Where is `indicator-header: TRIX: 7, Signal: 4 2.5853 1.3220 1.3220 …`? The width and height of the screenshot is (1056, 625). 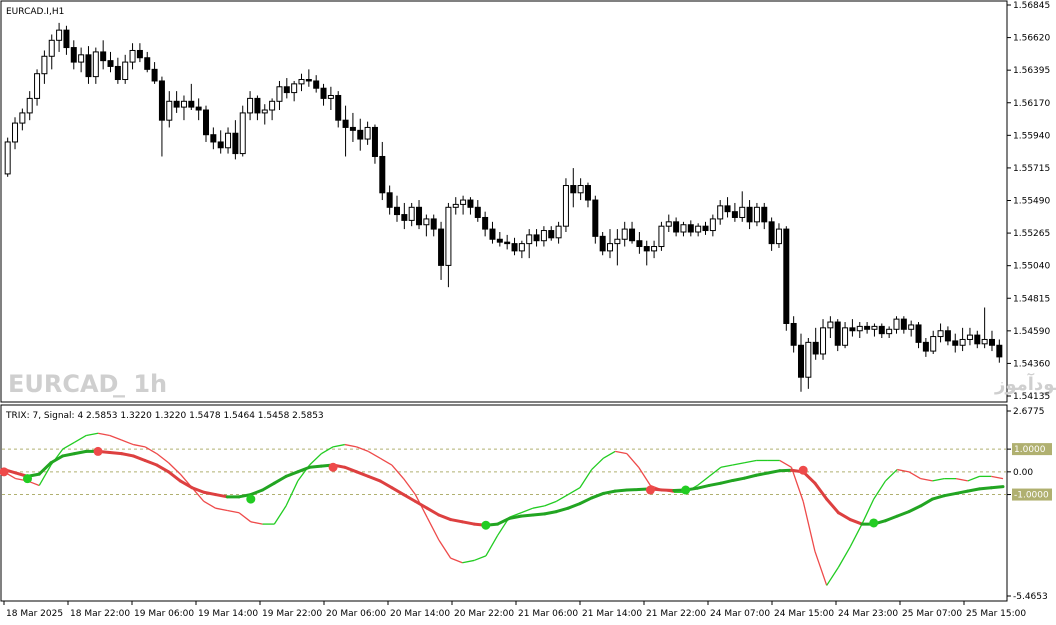 indicator-header: TRIX: 7, Signal: 4 2.5853 1.3220 1.3220 … is located at coordinates (164, 416).